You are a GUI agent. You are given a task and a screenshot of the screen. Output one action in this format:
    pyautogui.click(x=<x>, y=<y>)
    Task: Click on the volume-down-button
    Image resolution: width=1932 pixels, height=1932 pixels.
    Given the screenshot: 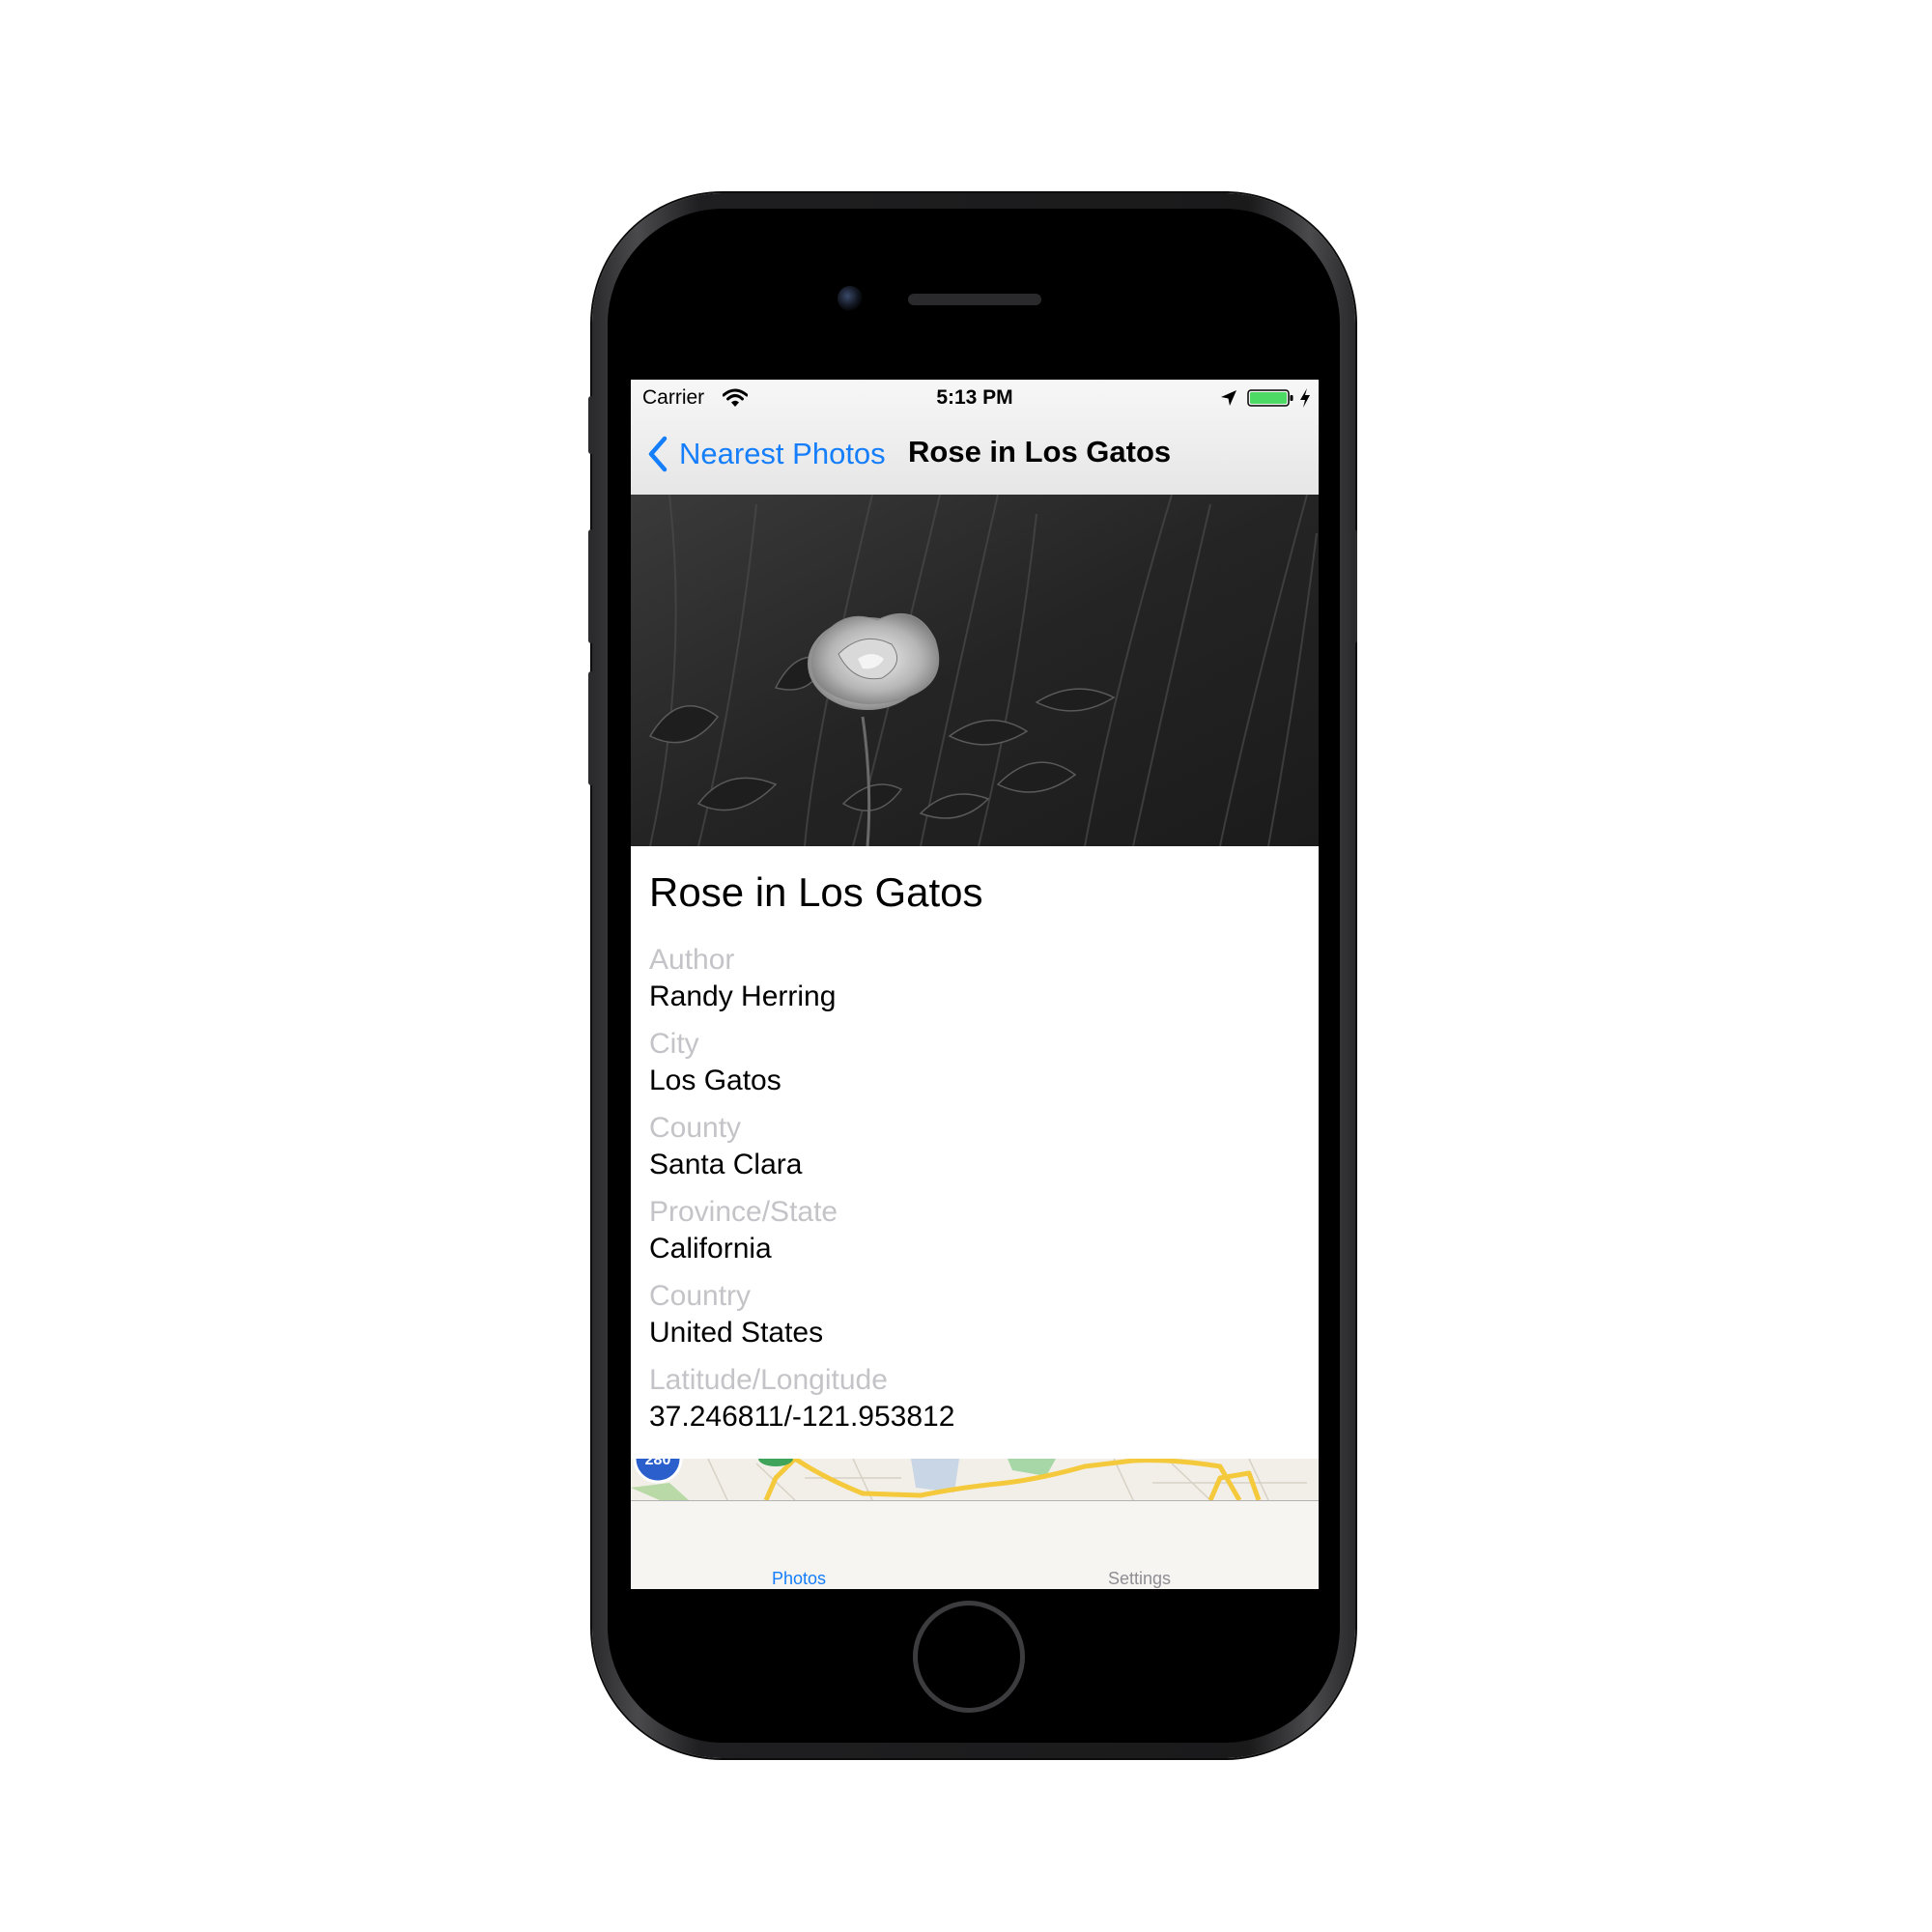 What is the action you would take?
    pyautogui.click(x=591, y=728)
    